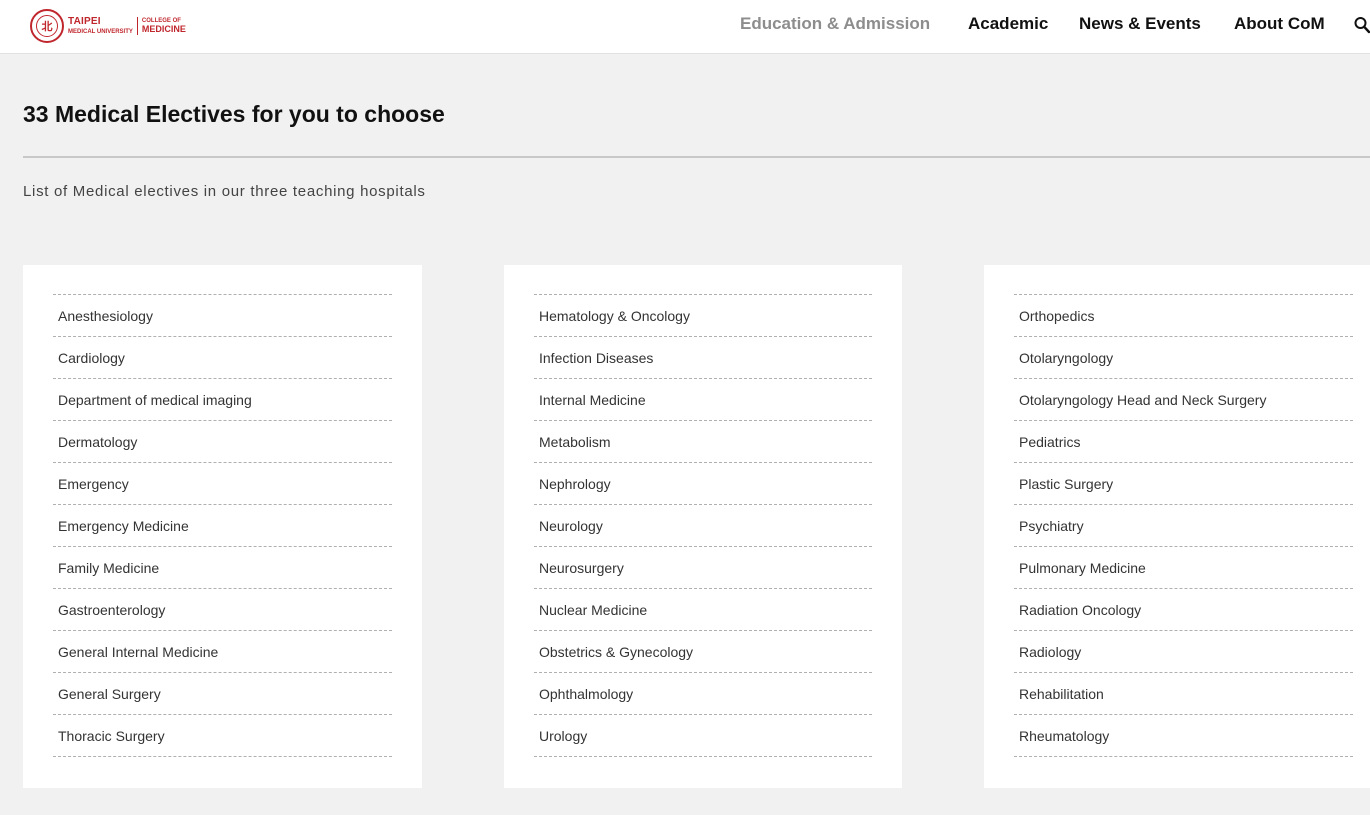 Image resolution: width=1370 pixels, height=815 pixels. I want to click on logo-college-line2: MEDICINE, so click(163, 29).